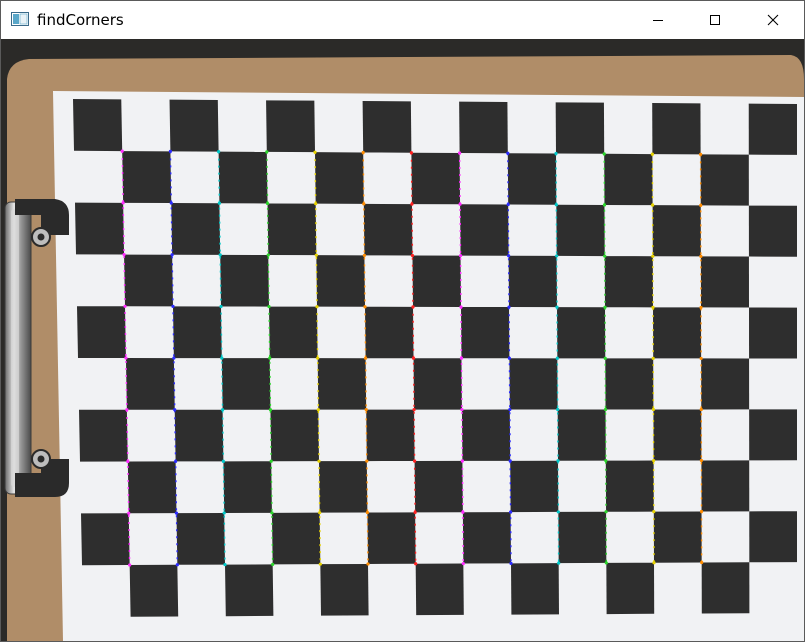 Image resolution: width=805 pixels, height=642 pixels. I want to click on maximize-icon, so click(715, 20).